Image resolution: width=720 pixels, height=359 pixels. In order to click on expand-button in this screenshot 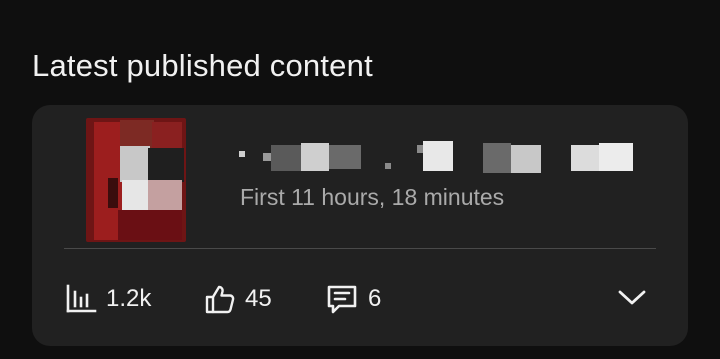, I will do `click(632, 300)`.